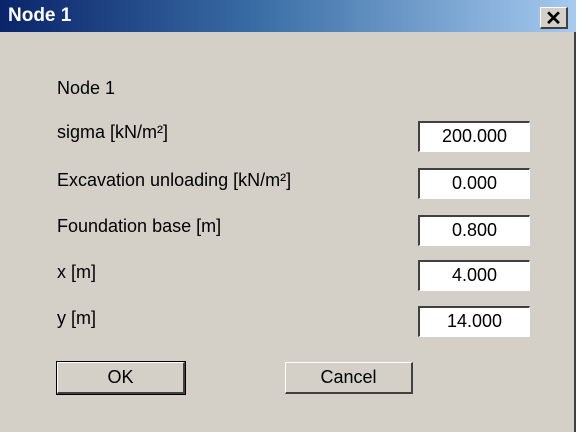 The width and height of the screenshot is (579, 432). I want to click on cancel-button: Cancel, so click(349, 378).